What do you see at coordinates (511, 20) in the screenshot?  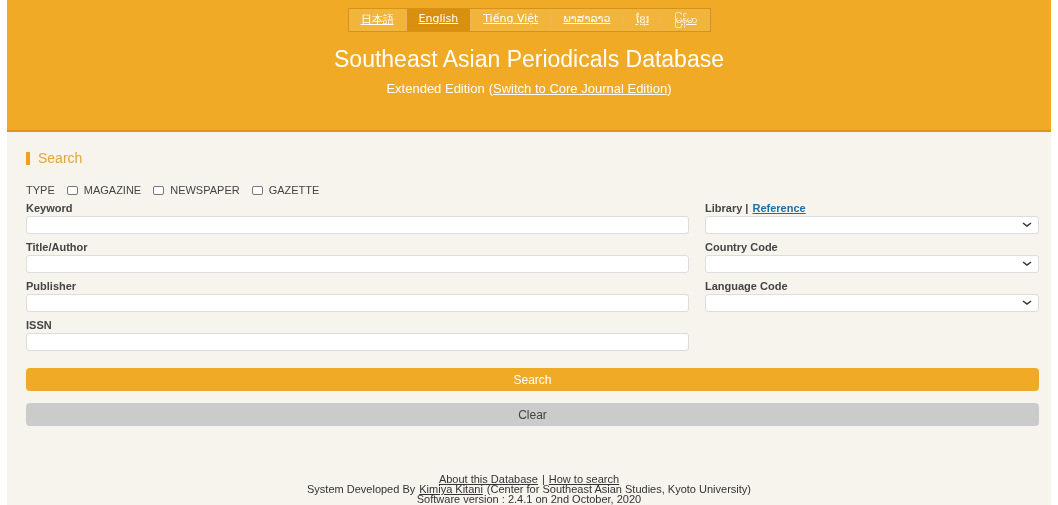 I see `language-tab: Tiếng Việt` at bounding box center [511, 20].